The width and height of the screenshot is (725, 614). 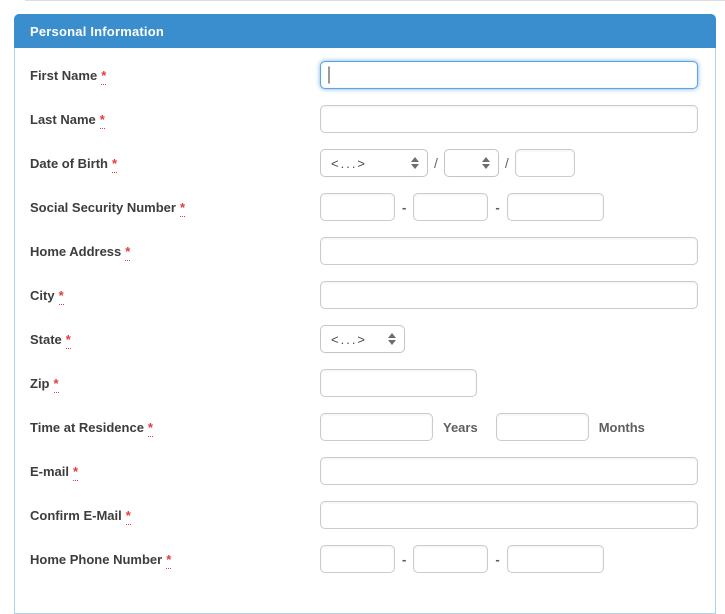 I want to click on state-label: State *, so click(x=167, y=340).